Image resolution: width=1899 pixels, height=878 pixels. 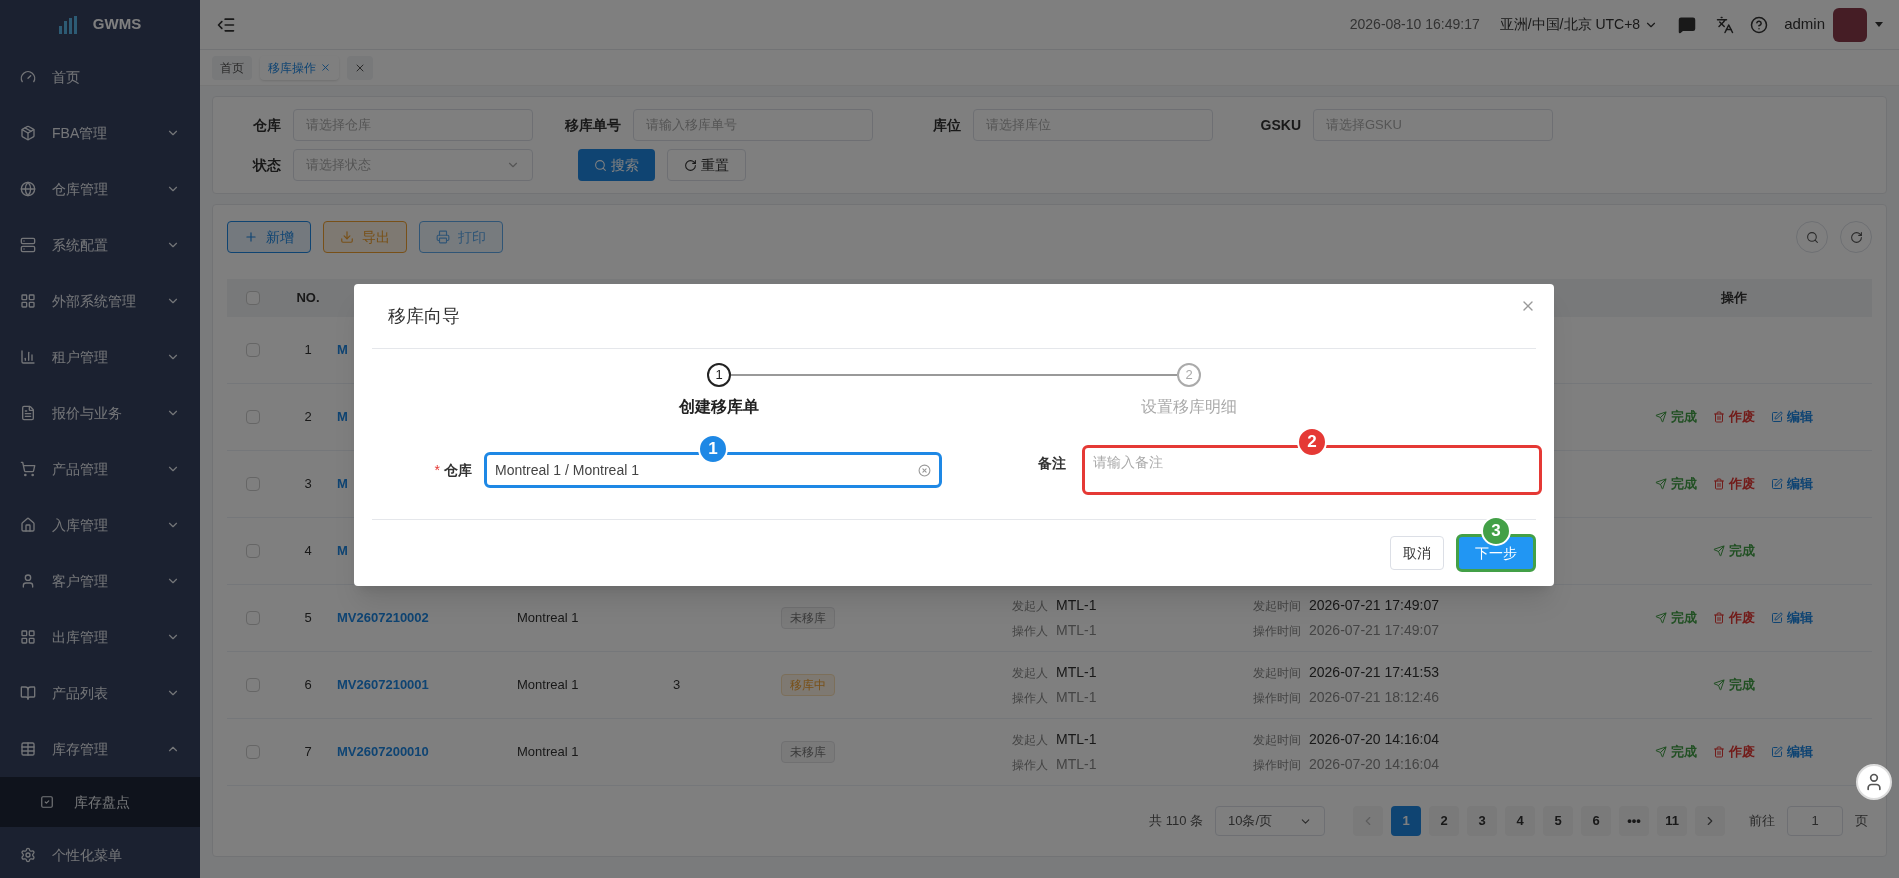 What do you see at coordinates (1596, 821) in the screenshot?
I see `page-button: 6` at bounding box center [1596, 821].